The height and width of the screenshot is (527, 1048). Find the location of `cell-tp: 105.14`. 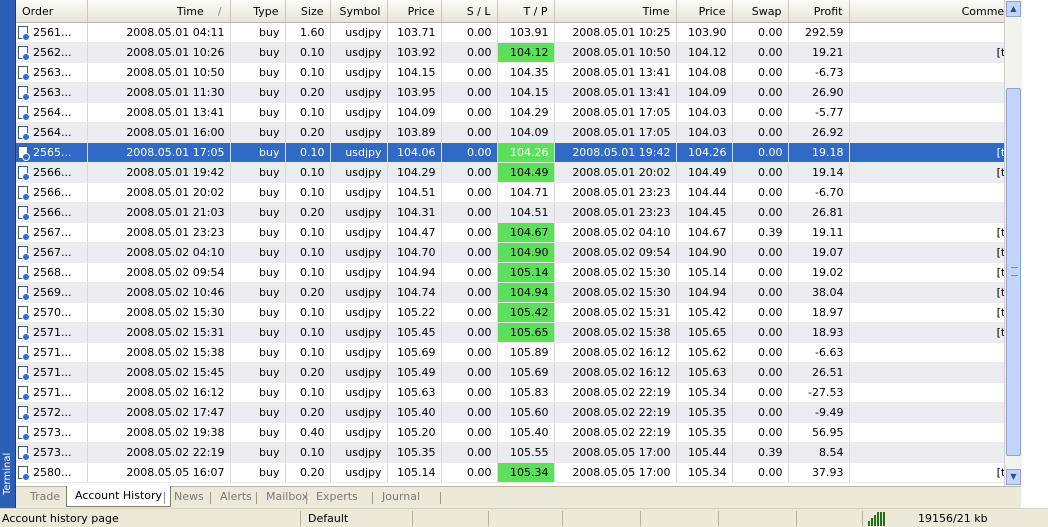

cell-tp: 105.14 is located at coordinates (526, 272).